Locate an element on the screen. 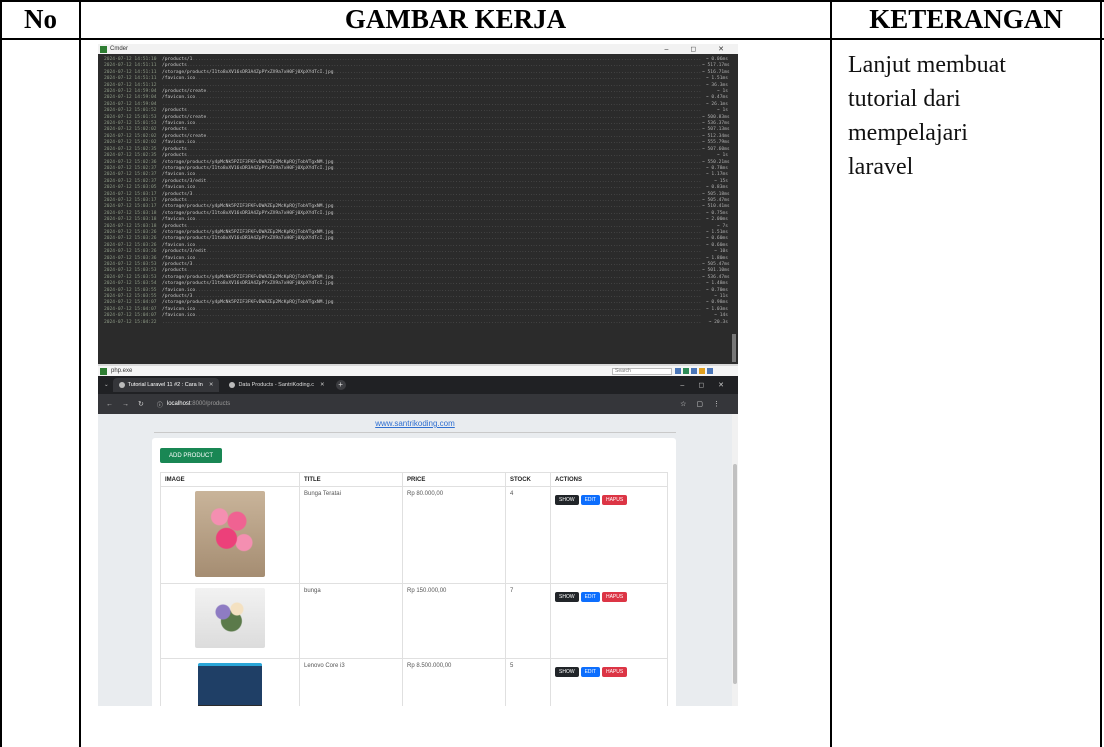  stock-cell: 7 is located at coordinates (528, 621).